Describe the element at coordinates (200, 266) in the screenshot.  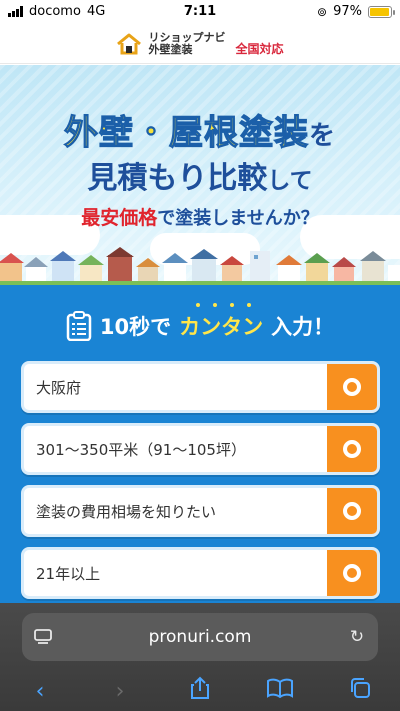
I see `town-illustration` at that location.